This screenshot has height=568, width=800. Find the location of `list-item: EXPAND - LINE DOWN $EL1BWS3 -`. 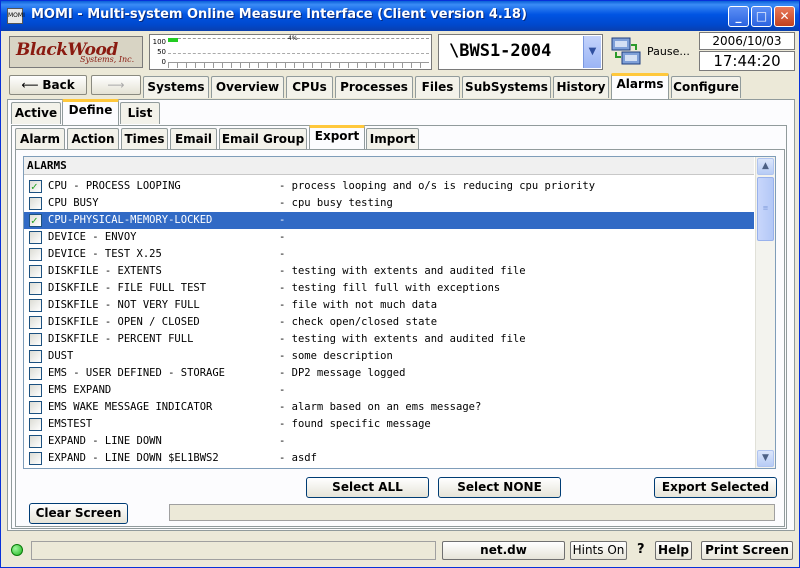

list-item: EXPAND - LINE DOWN $EL1BWS3 - is located at coordinates (389, 467).